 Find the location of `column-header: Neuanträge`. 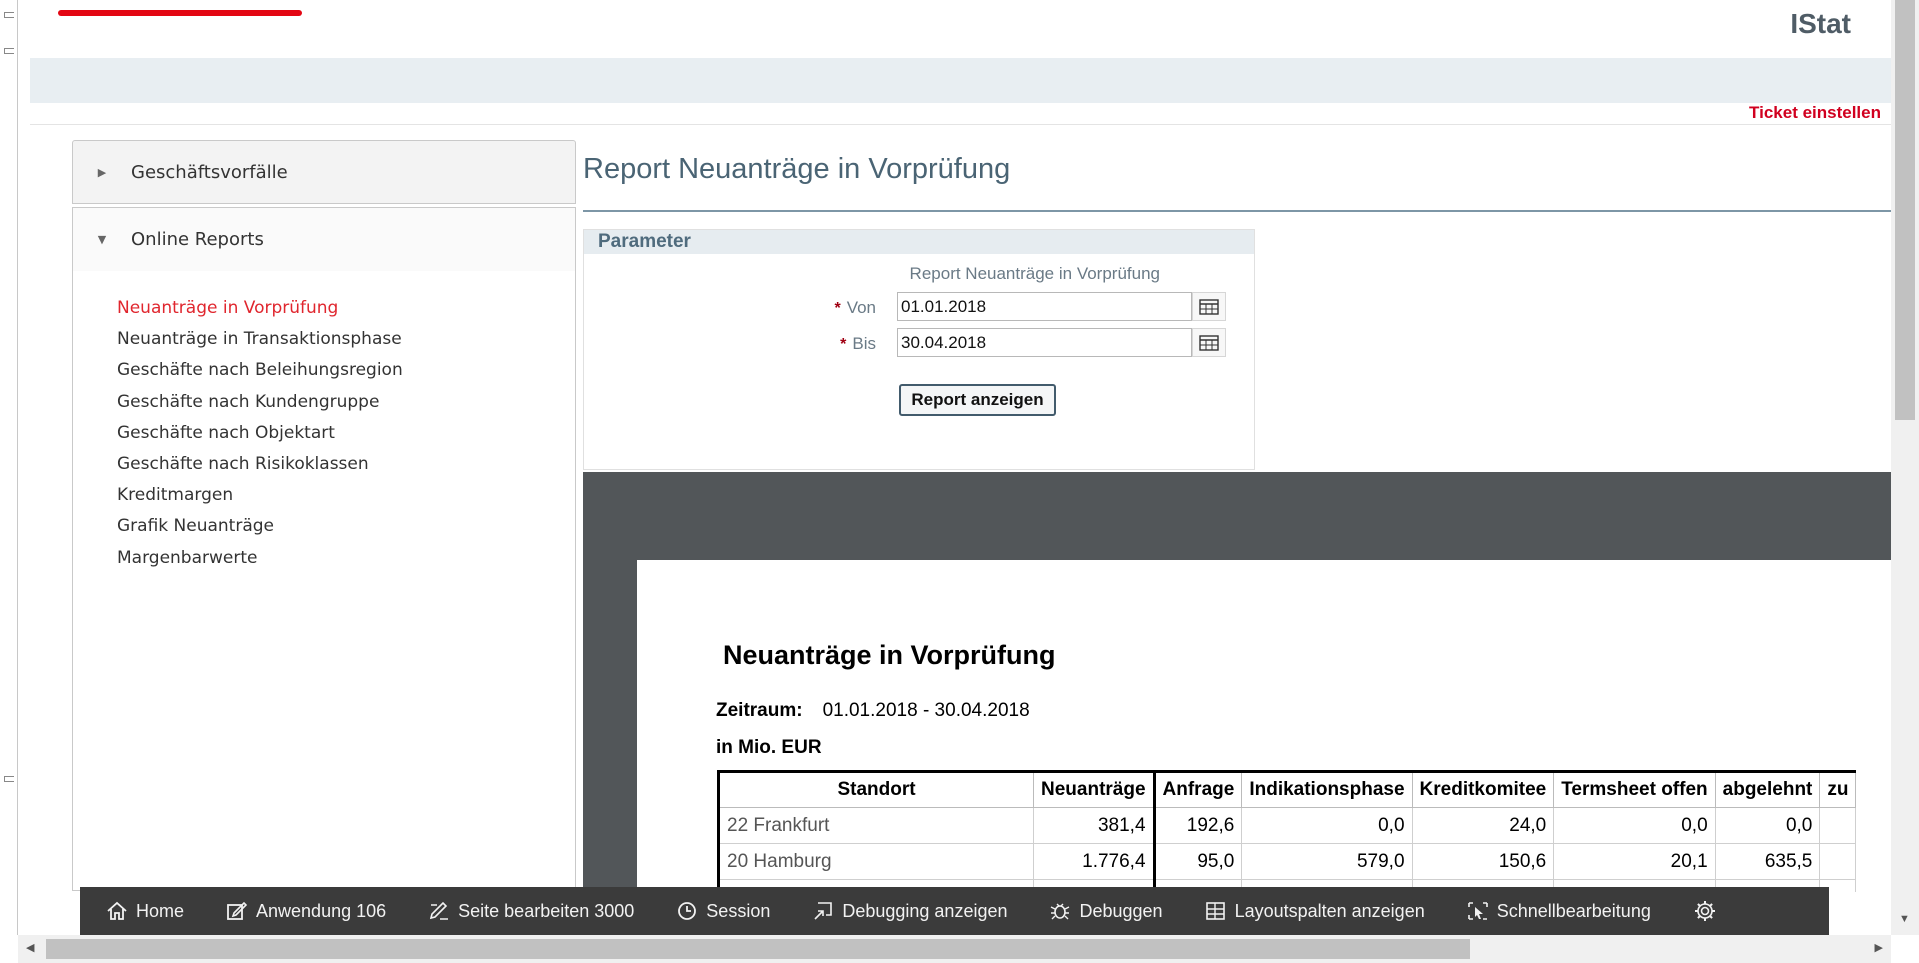

column-header: Neuanträge is located at coordinates (1094, 789).